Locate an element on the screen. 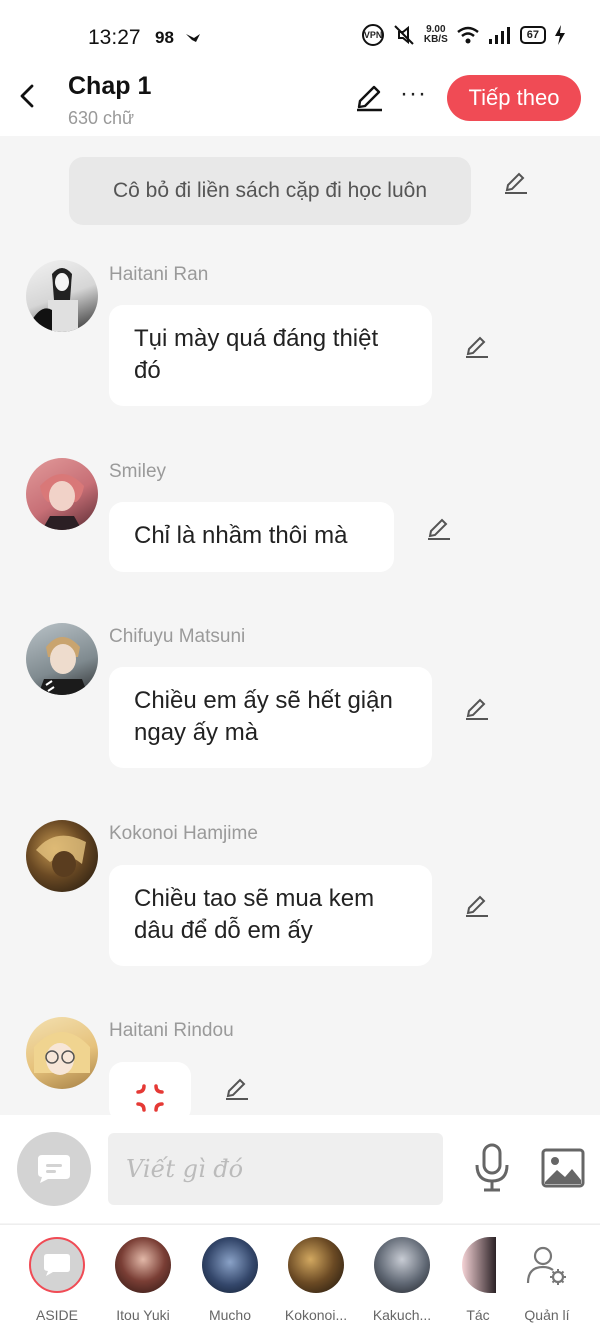  chat-bubble-icon is located at coordinates (54, 1169).